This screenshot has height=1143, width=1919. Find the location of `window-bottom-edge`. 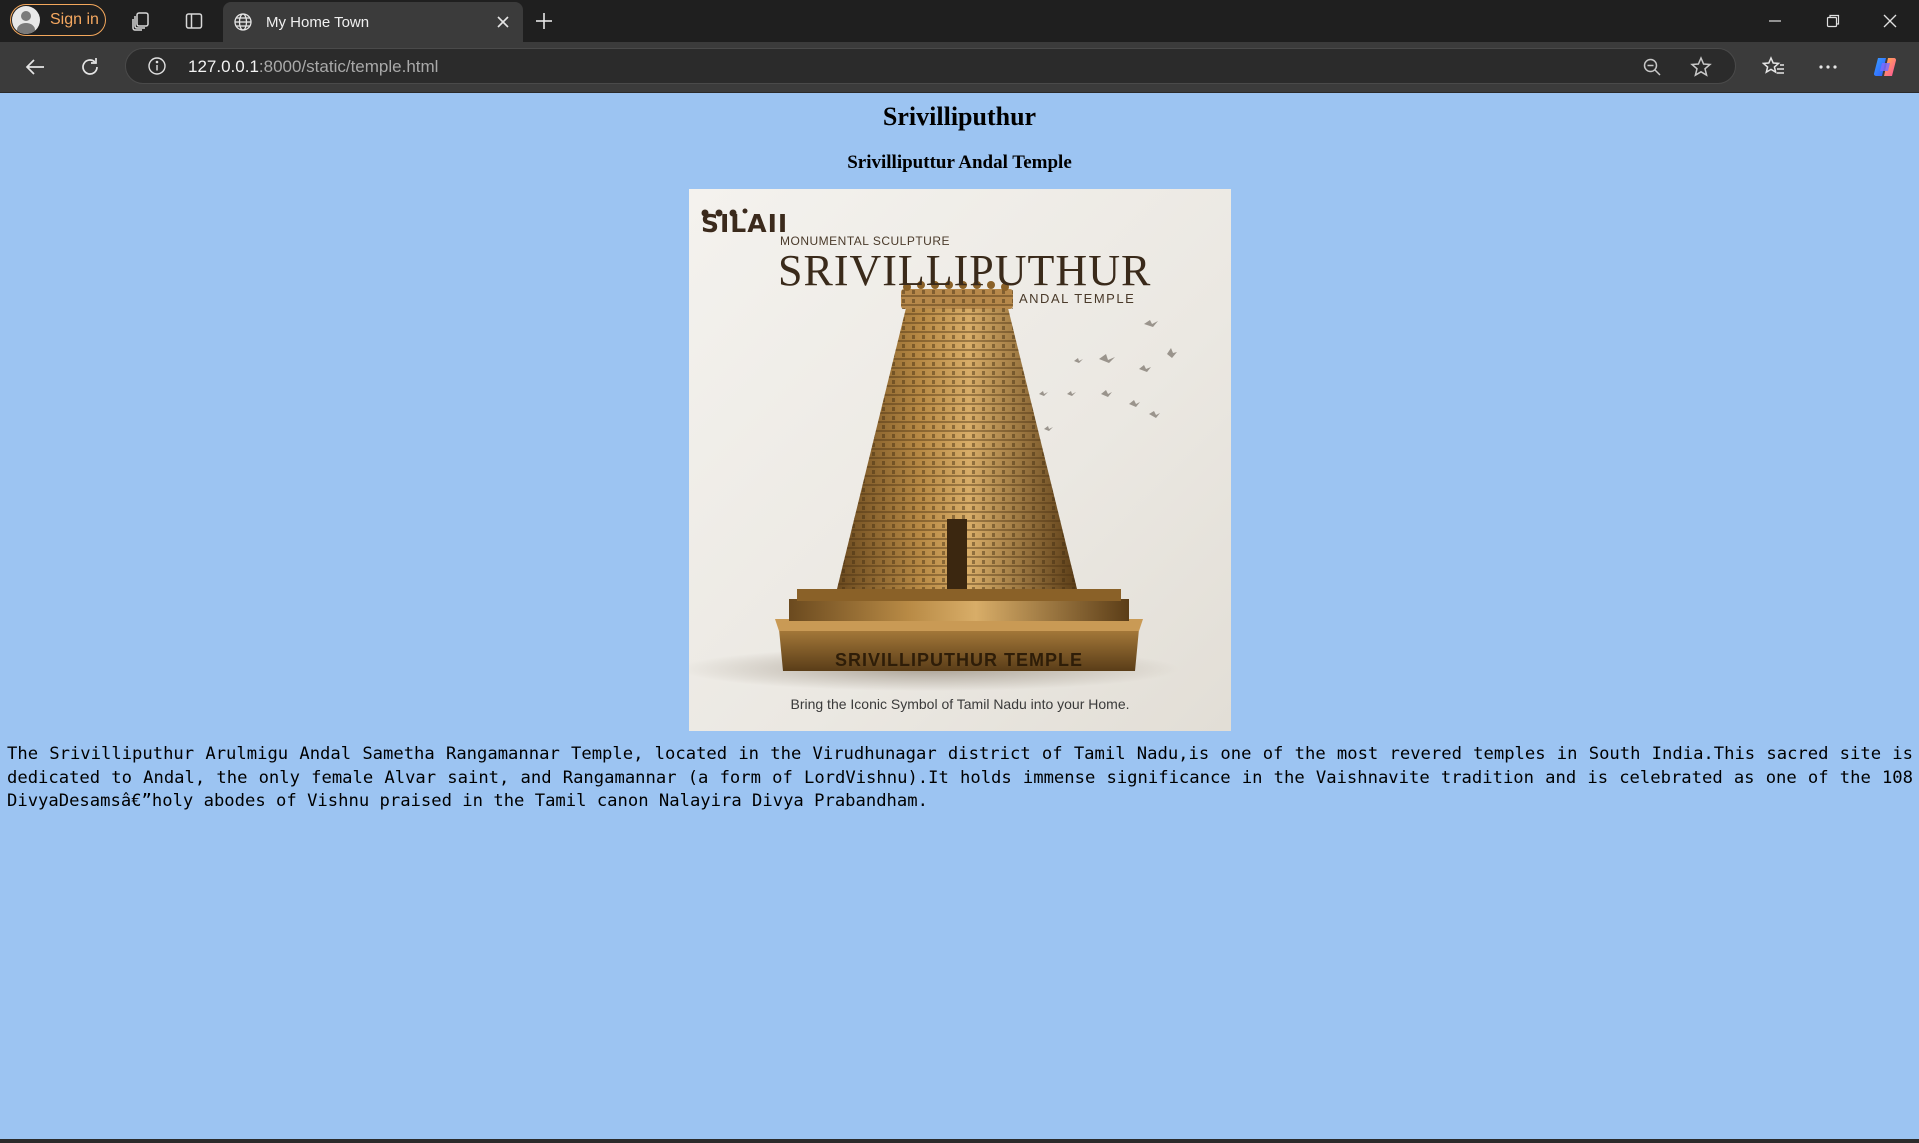

window-bottom-edge is located at coordinates (959, 1141).